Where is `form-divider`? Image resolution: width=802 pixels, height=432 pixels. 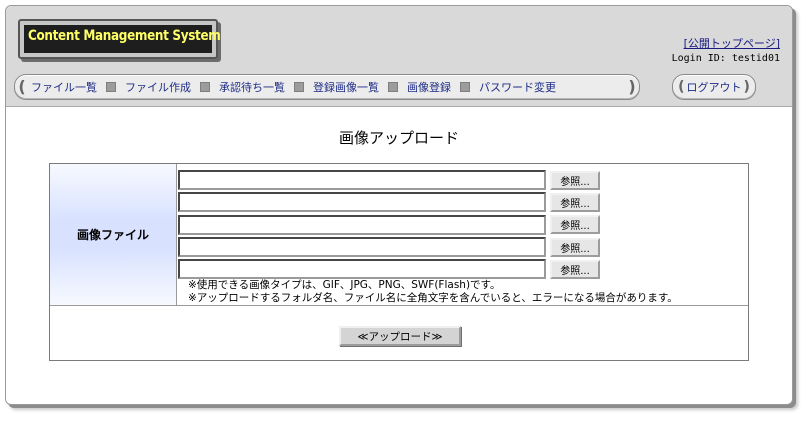 form-divider is located at coordinates (399, 305).